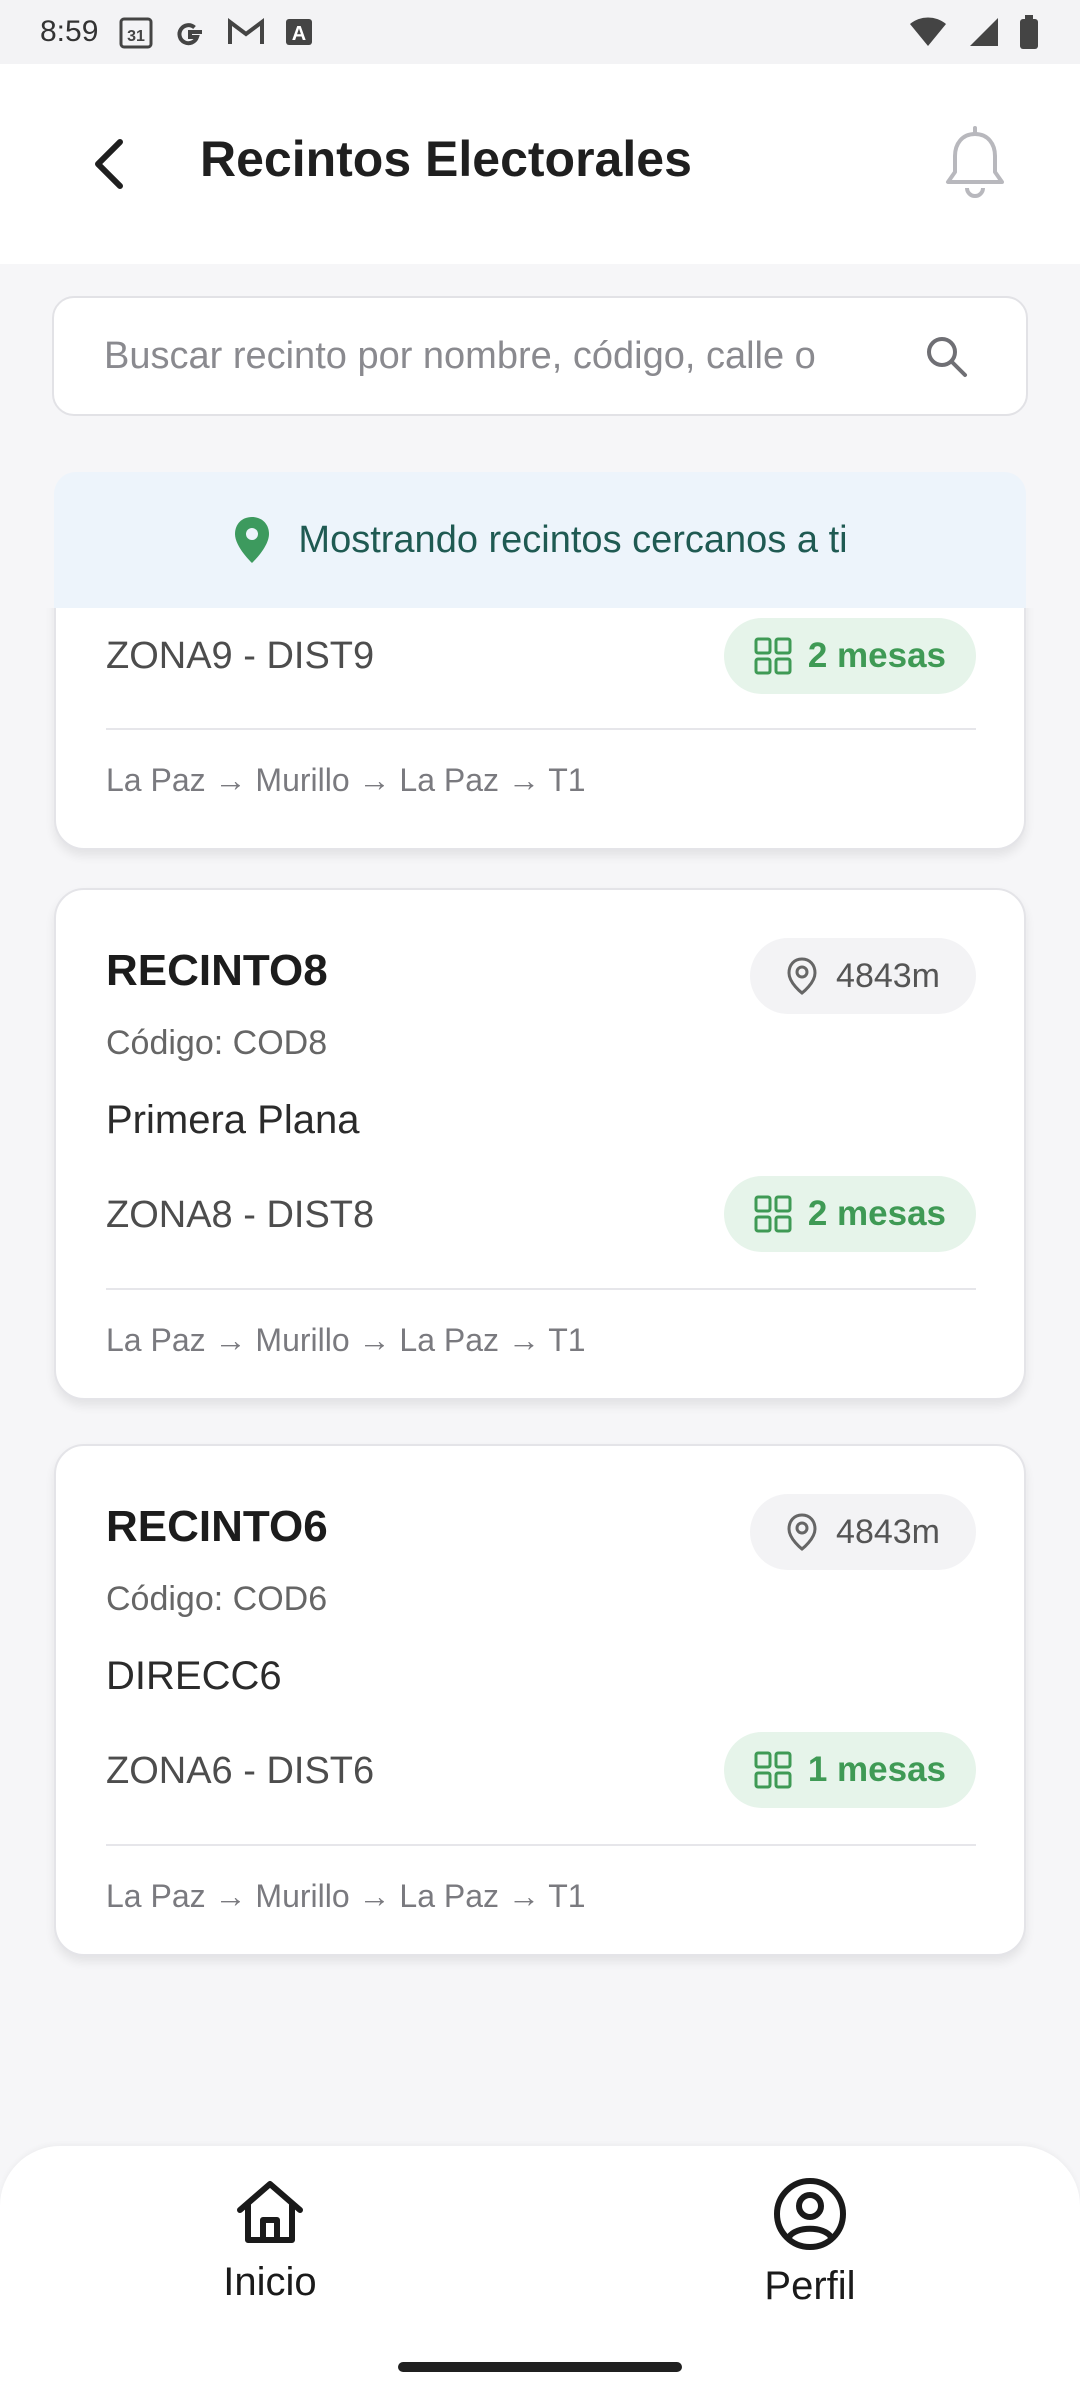 Image resolution: width=1080 pixels, height=2400 pixels. I want to click on notifications-button, so click(975, 164).